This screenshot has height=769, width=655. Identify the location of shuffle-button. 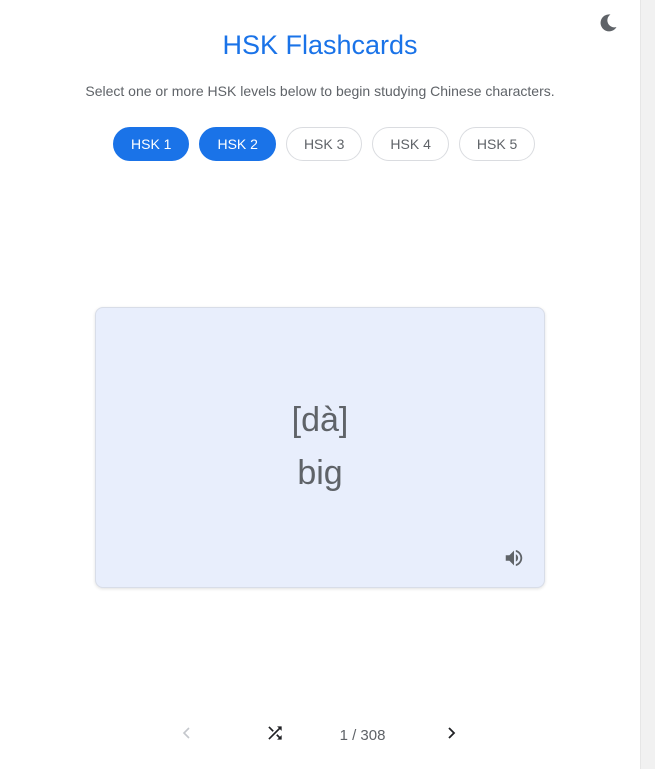
(275, 735).